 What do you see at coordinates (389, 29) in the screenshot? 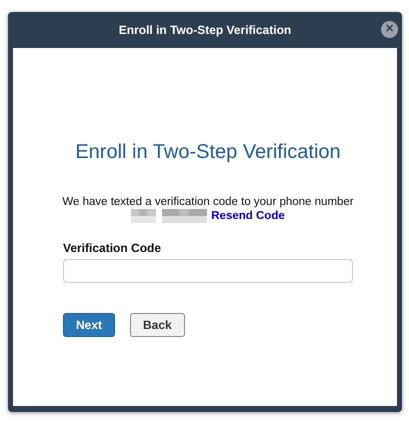
I see `close-button: ✕` at bounding box center [389, 29].